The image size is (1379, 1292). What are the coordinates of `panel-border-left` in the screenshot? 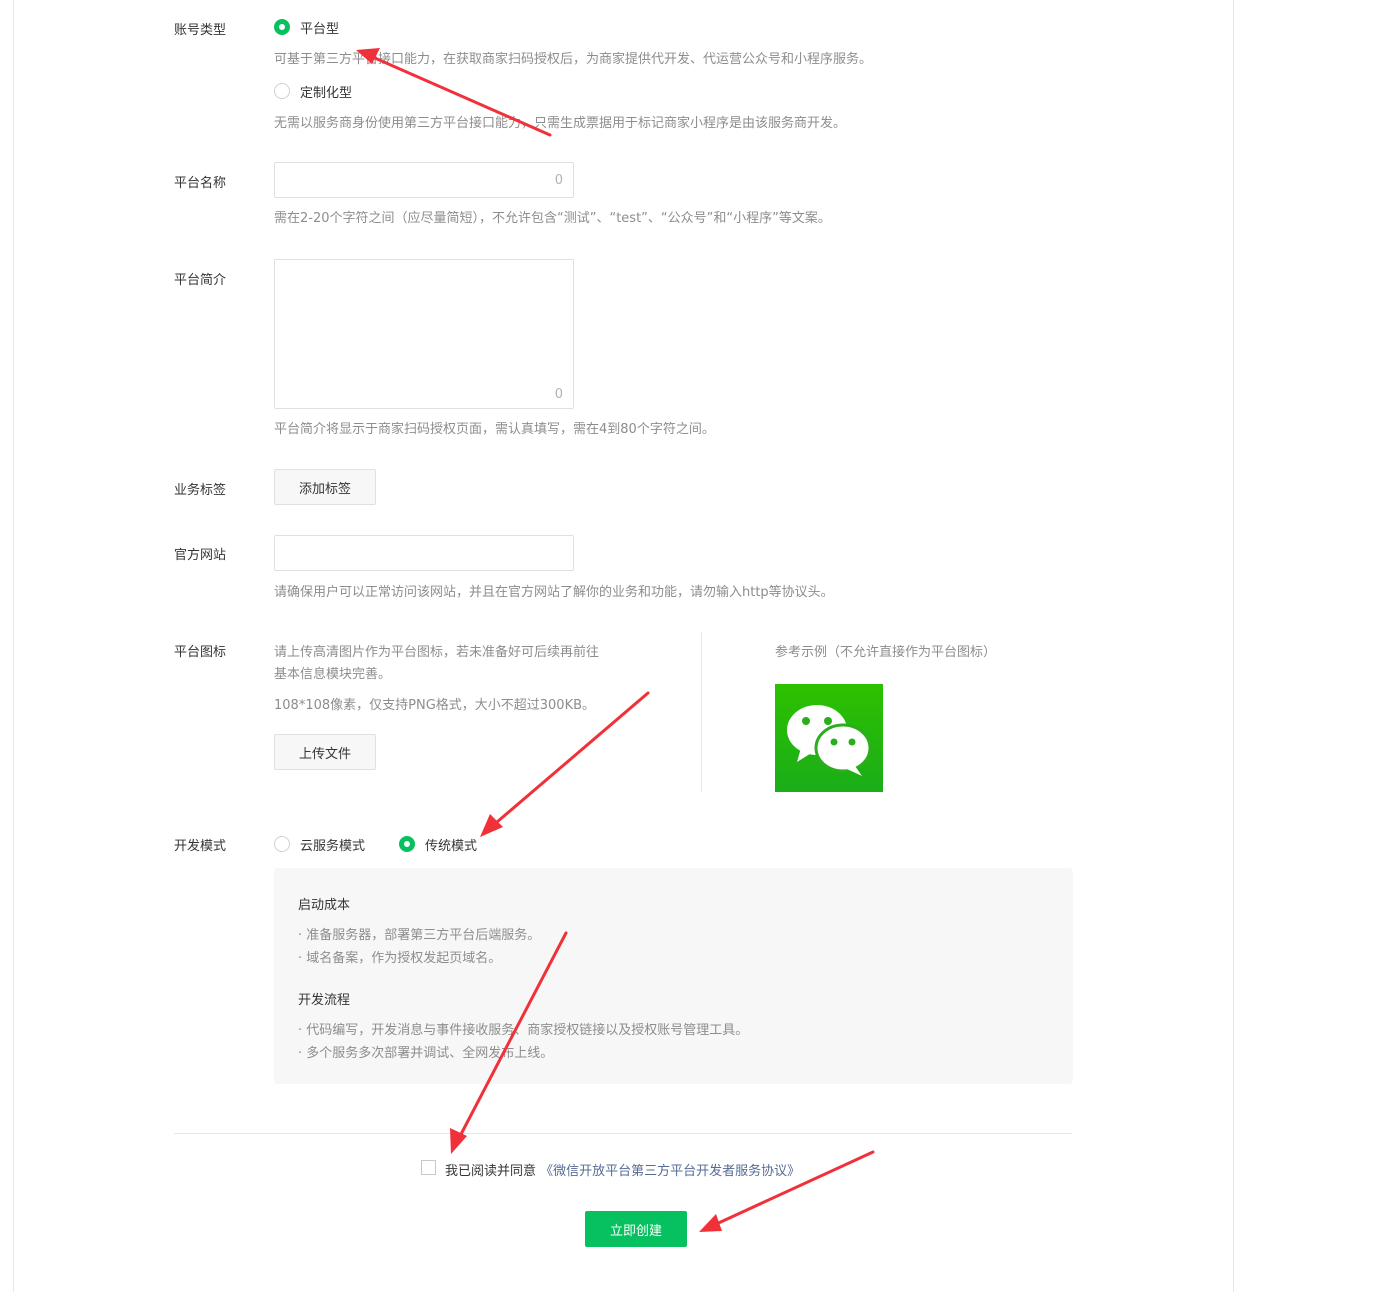 It's located at (13, 646).